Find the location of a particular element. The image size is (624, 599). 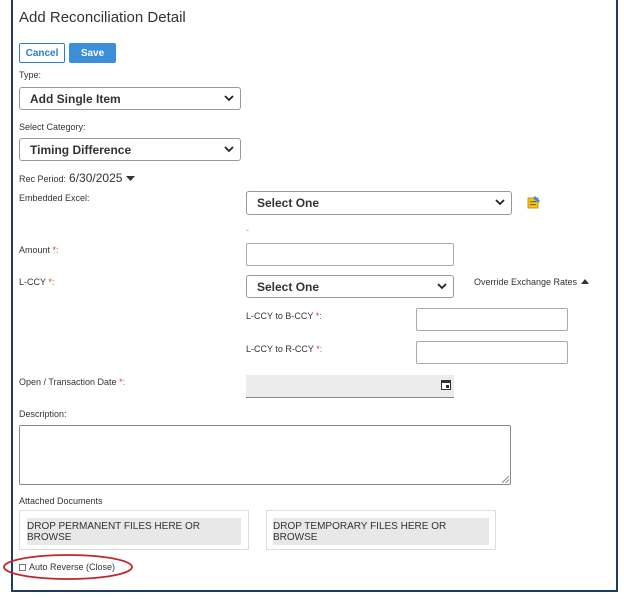

open-date-label: Open / Transaction Date *: is located at coordinates (72, 382).